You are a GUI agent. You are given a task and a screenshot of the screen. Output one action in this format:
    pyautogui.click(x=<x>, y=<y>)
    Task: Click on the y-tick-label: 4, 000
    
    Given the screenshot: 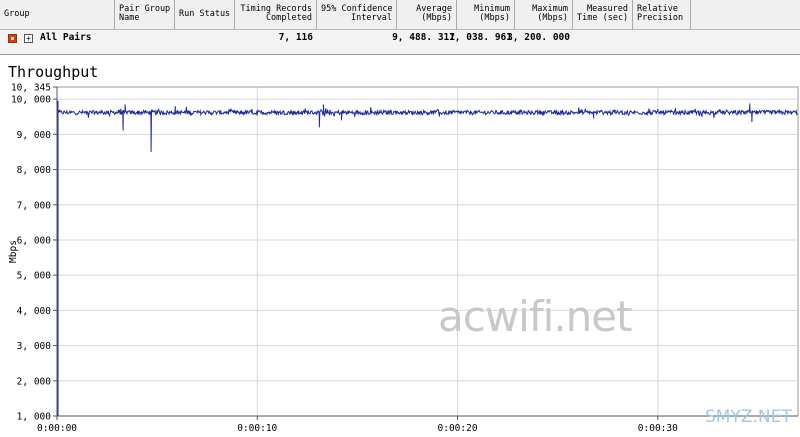 What is the action you would take?
    pyautogui.click(x=34, y=311)
    